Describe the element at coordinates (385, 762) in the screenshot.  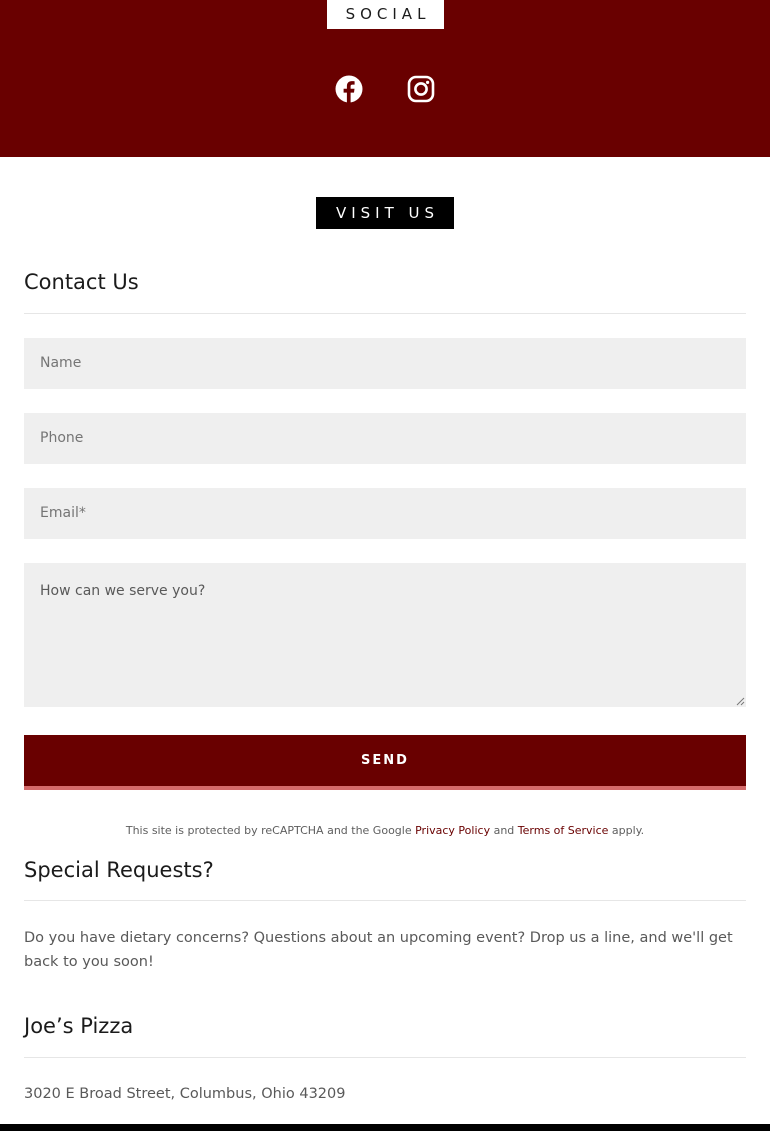
I see `send-button: SEND` at that location.